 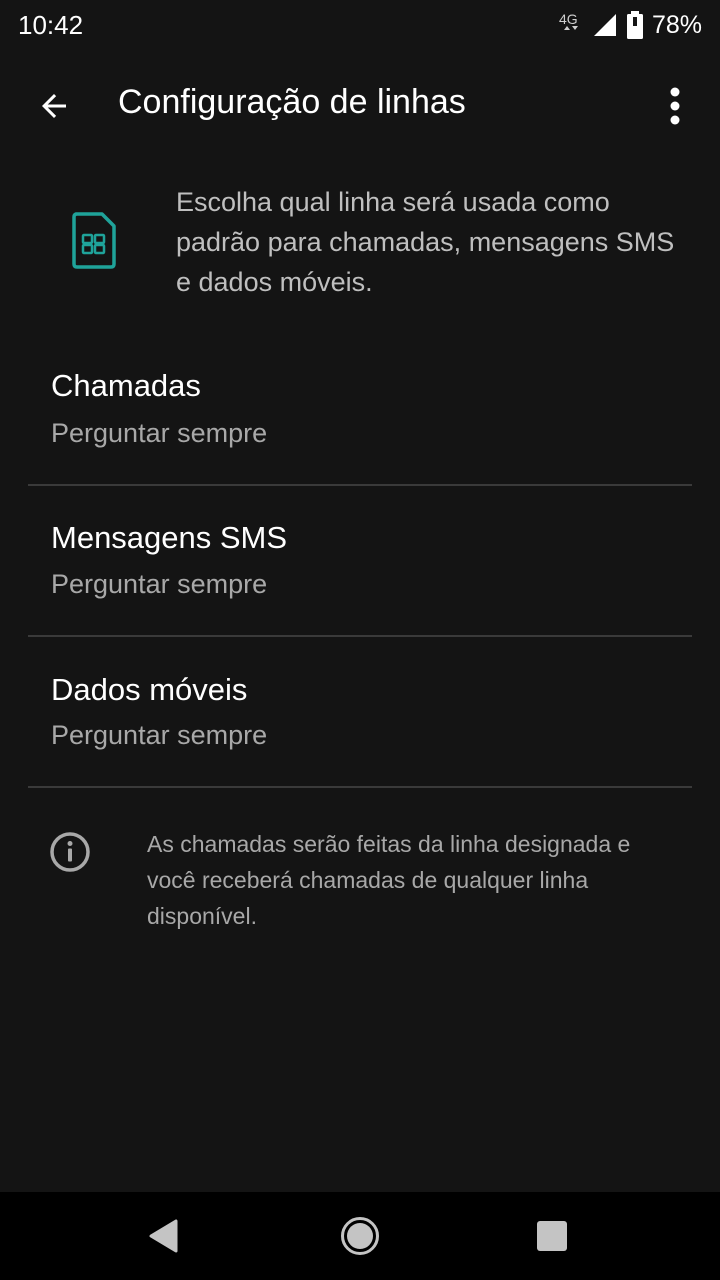 What do you see at coordinates (292, 102) in the screenshot?
I see `page-title: Configuração de linhas` at bounding box center [292, 102].